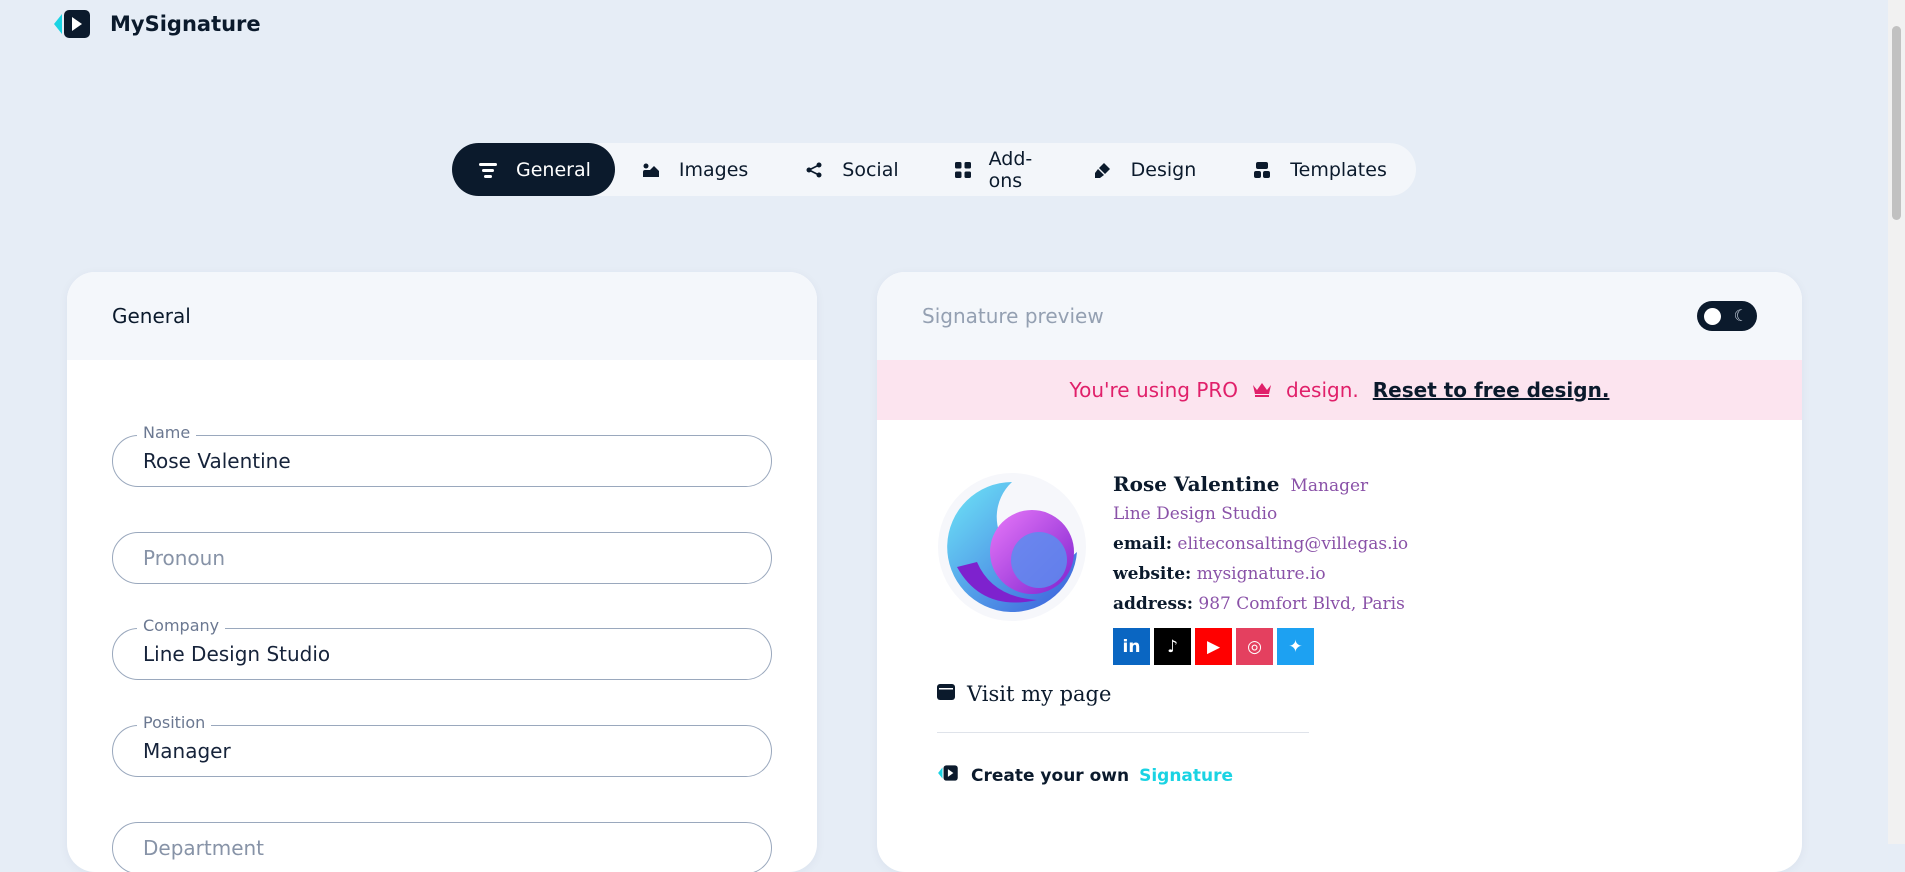  I want to click on app-logo: MySignature, so click(156, 24).